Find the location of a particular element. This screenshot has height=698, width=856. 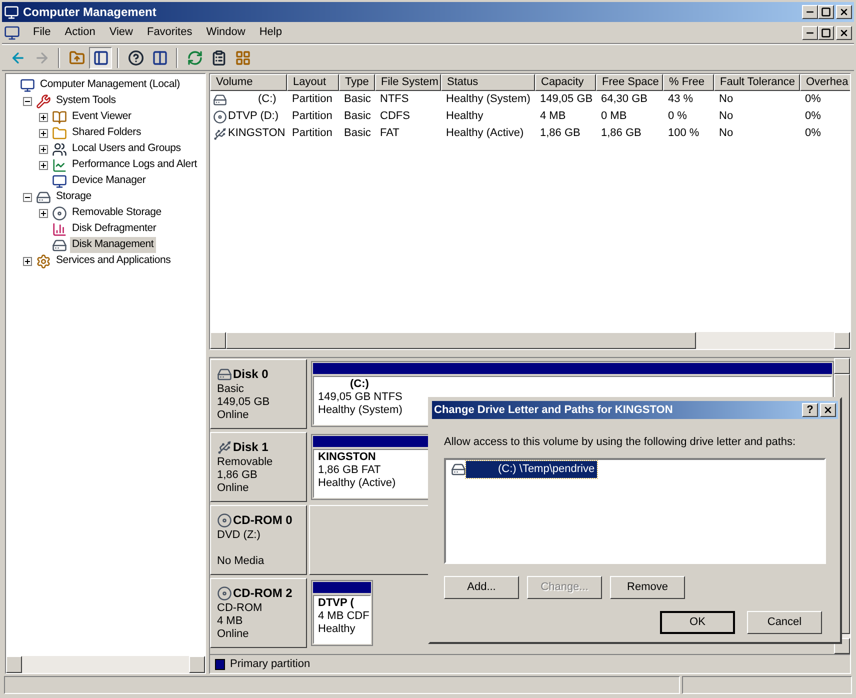

back-icon is located at coordinates (18, 58).